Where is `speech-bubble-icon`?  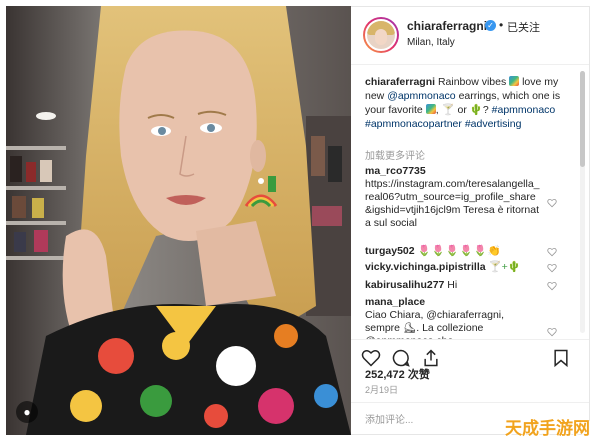
speech-bubble-icon is located at coordinates (401, 358).